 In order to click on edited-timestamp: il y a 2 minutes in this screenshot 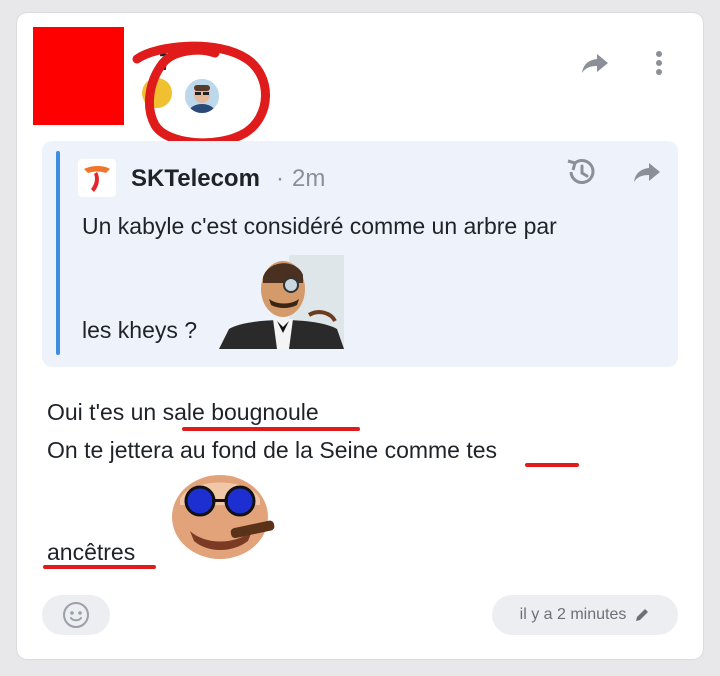, I will do `click(585, 615)`.